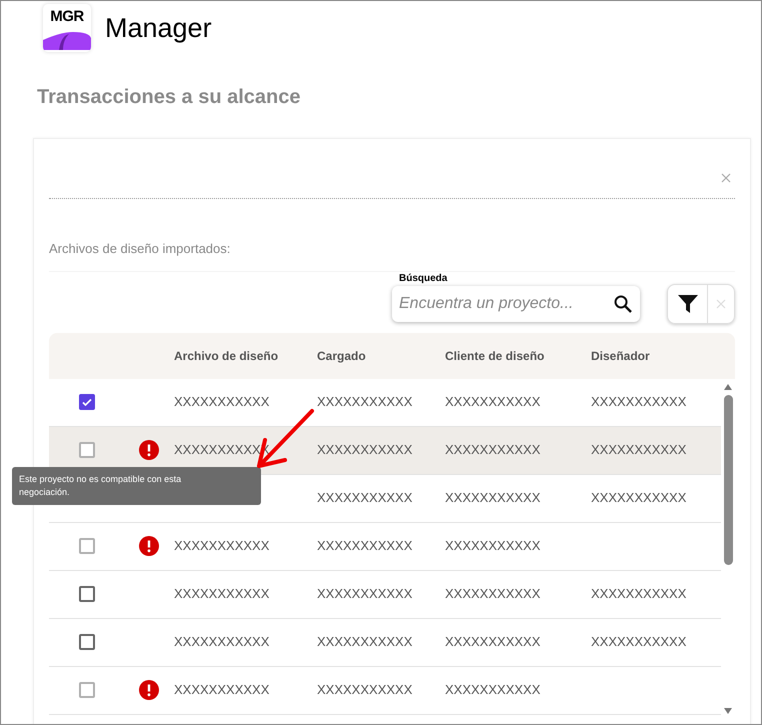  Describe the element at coordinates (494, 355) in the screenshot. I see `column-header: Cliente de diseño` at that location.